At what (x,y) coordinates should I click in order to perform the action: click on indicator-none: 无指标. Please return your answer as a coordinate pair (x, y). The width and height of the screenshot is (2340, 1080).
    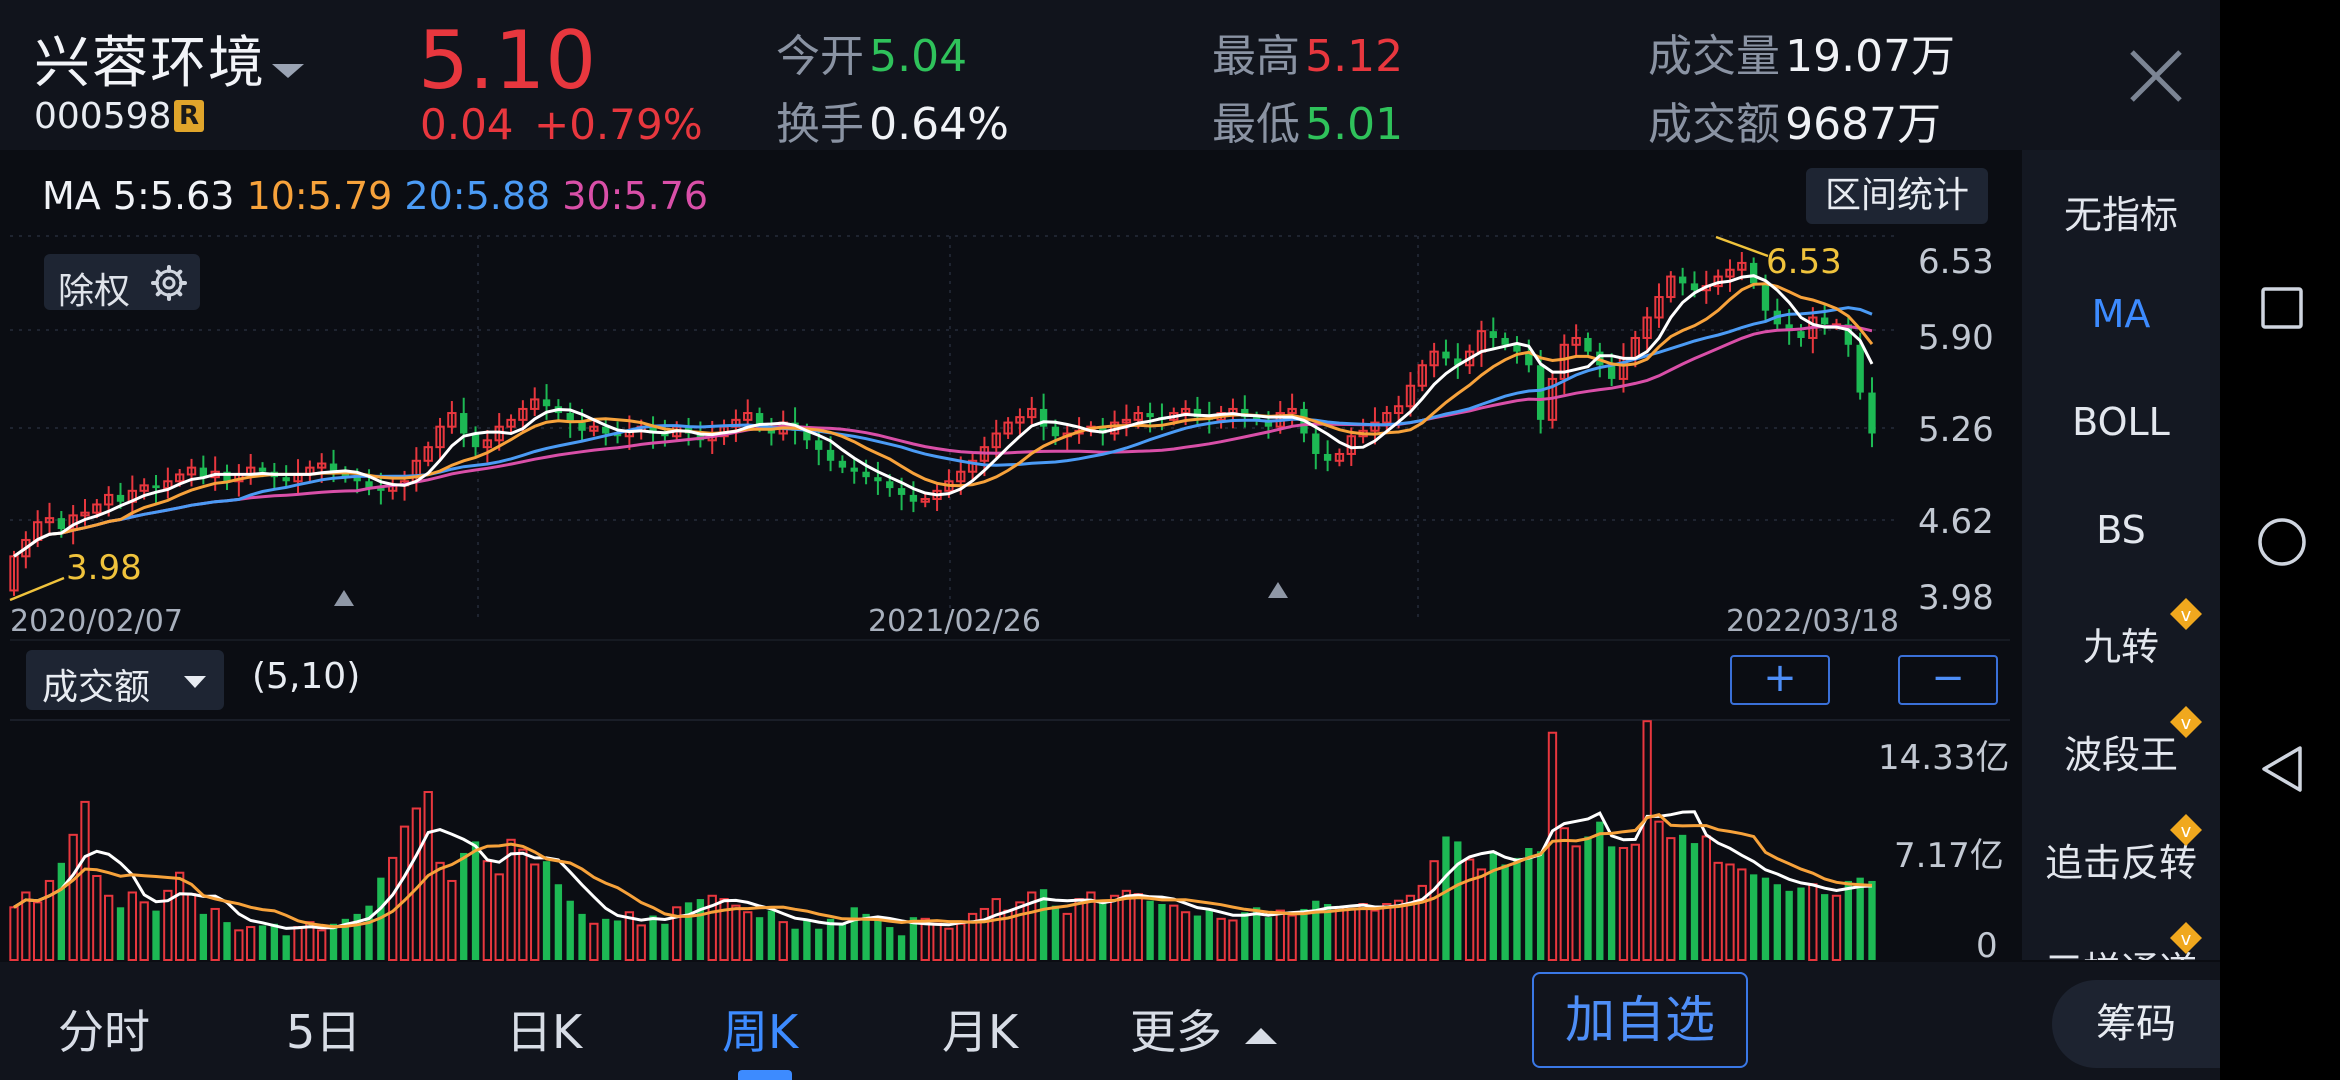
    Looking at the image, I should click on (2121, 211).